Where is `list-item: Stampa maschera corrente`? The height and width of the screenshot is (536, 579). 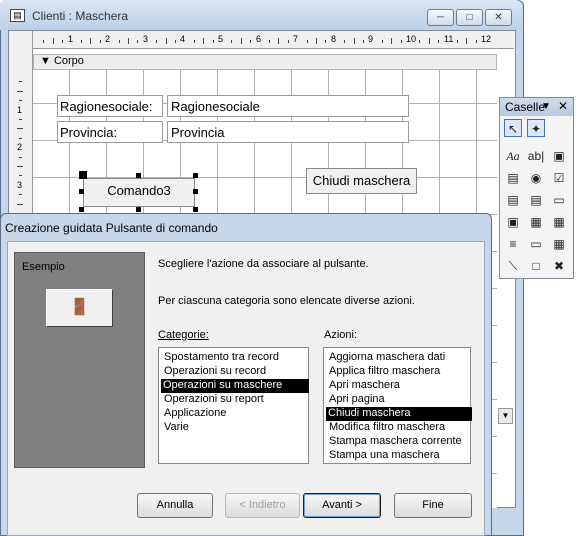 list-item: Stampa maschera corrente is located at coordinates (395, 442).